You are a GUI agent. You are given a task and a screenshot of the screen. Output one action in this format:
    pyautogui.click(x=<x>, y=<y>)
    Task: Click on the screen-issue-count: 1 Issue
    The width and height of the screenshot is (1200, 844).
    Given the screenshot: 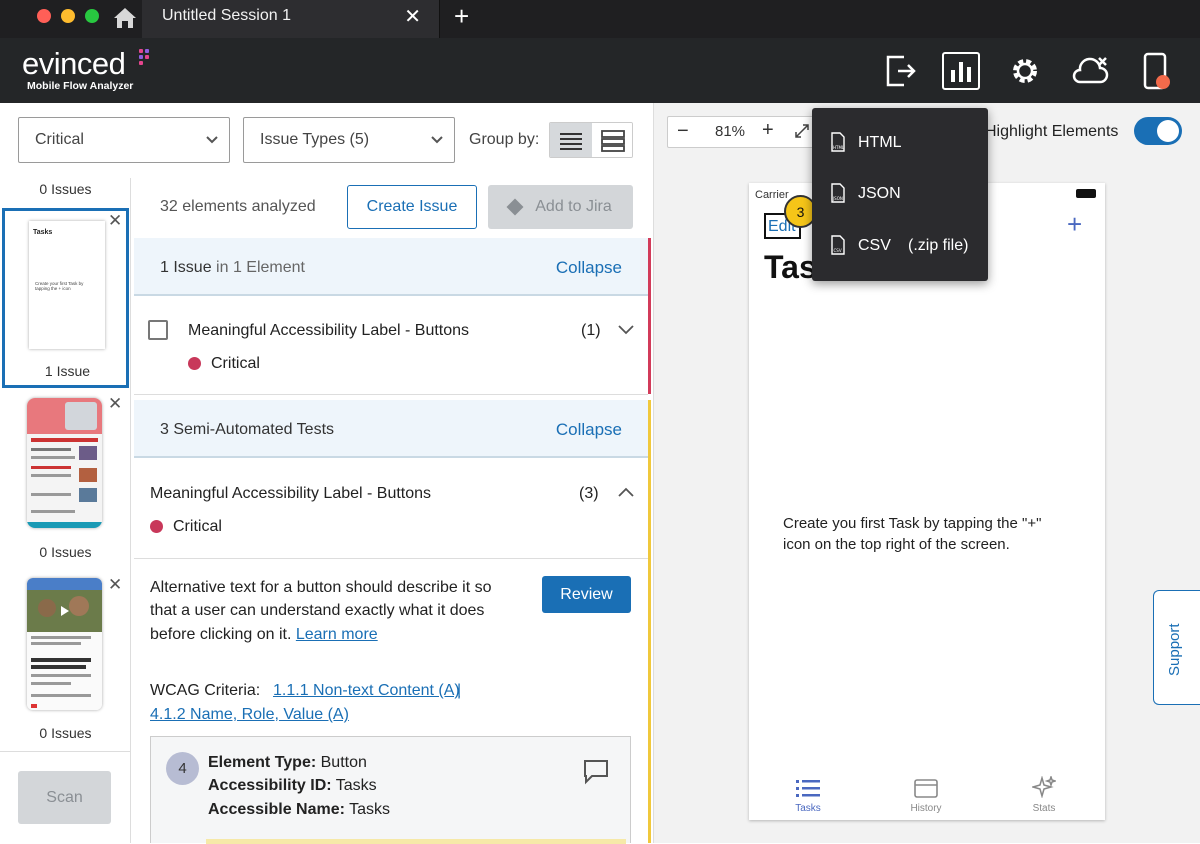 What is the action you would take?
    pyautogui.click(x=67, y=371)
    